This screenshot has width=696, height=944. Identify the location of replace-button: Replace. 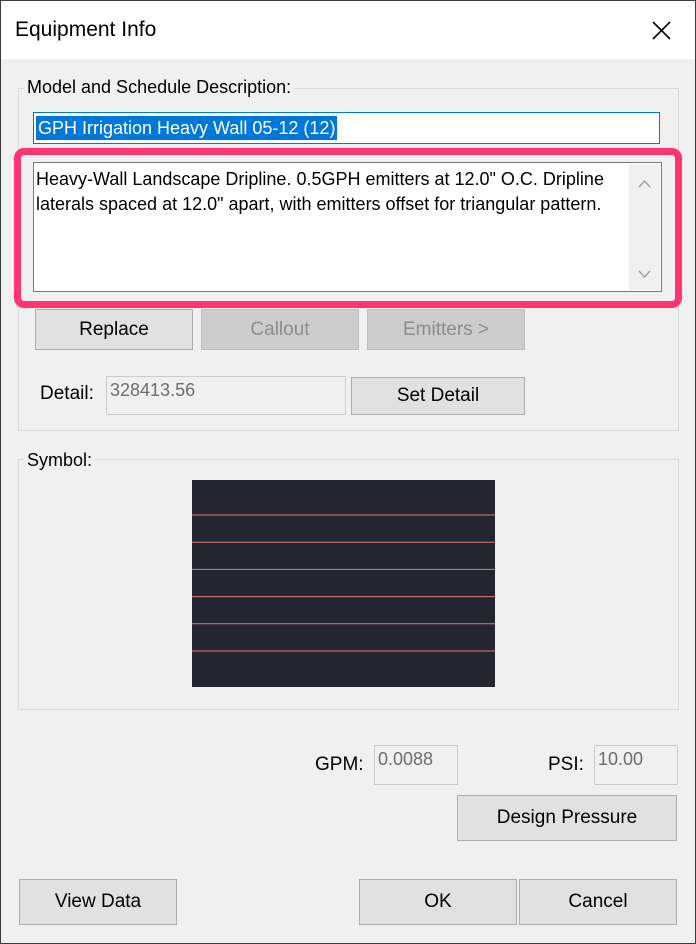
(114, 329).